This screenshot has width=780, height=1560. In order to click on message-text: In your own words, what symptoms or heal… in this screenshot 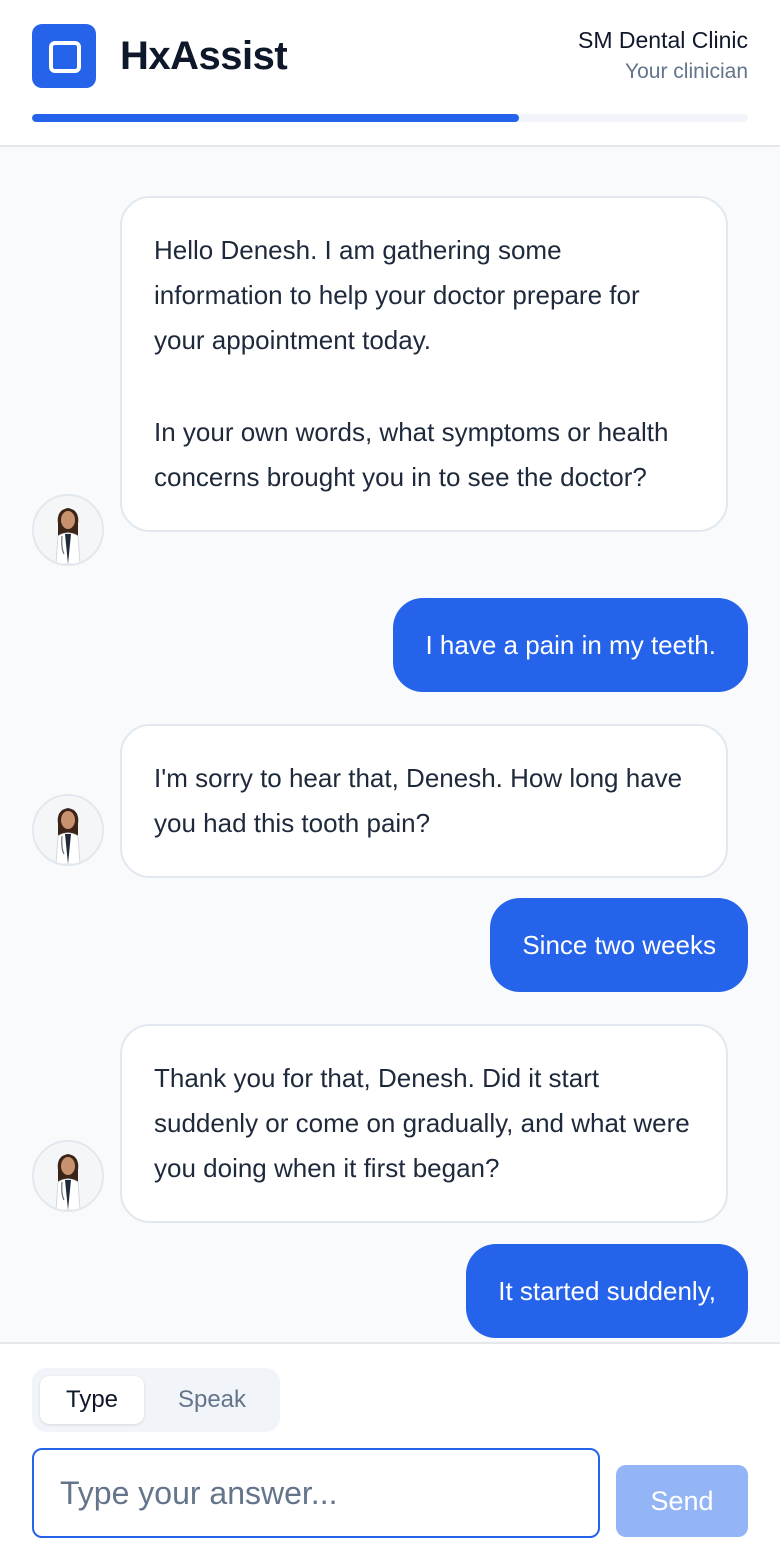, I will do `click(411, 454)`.